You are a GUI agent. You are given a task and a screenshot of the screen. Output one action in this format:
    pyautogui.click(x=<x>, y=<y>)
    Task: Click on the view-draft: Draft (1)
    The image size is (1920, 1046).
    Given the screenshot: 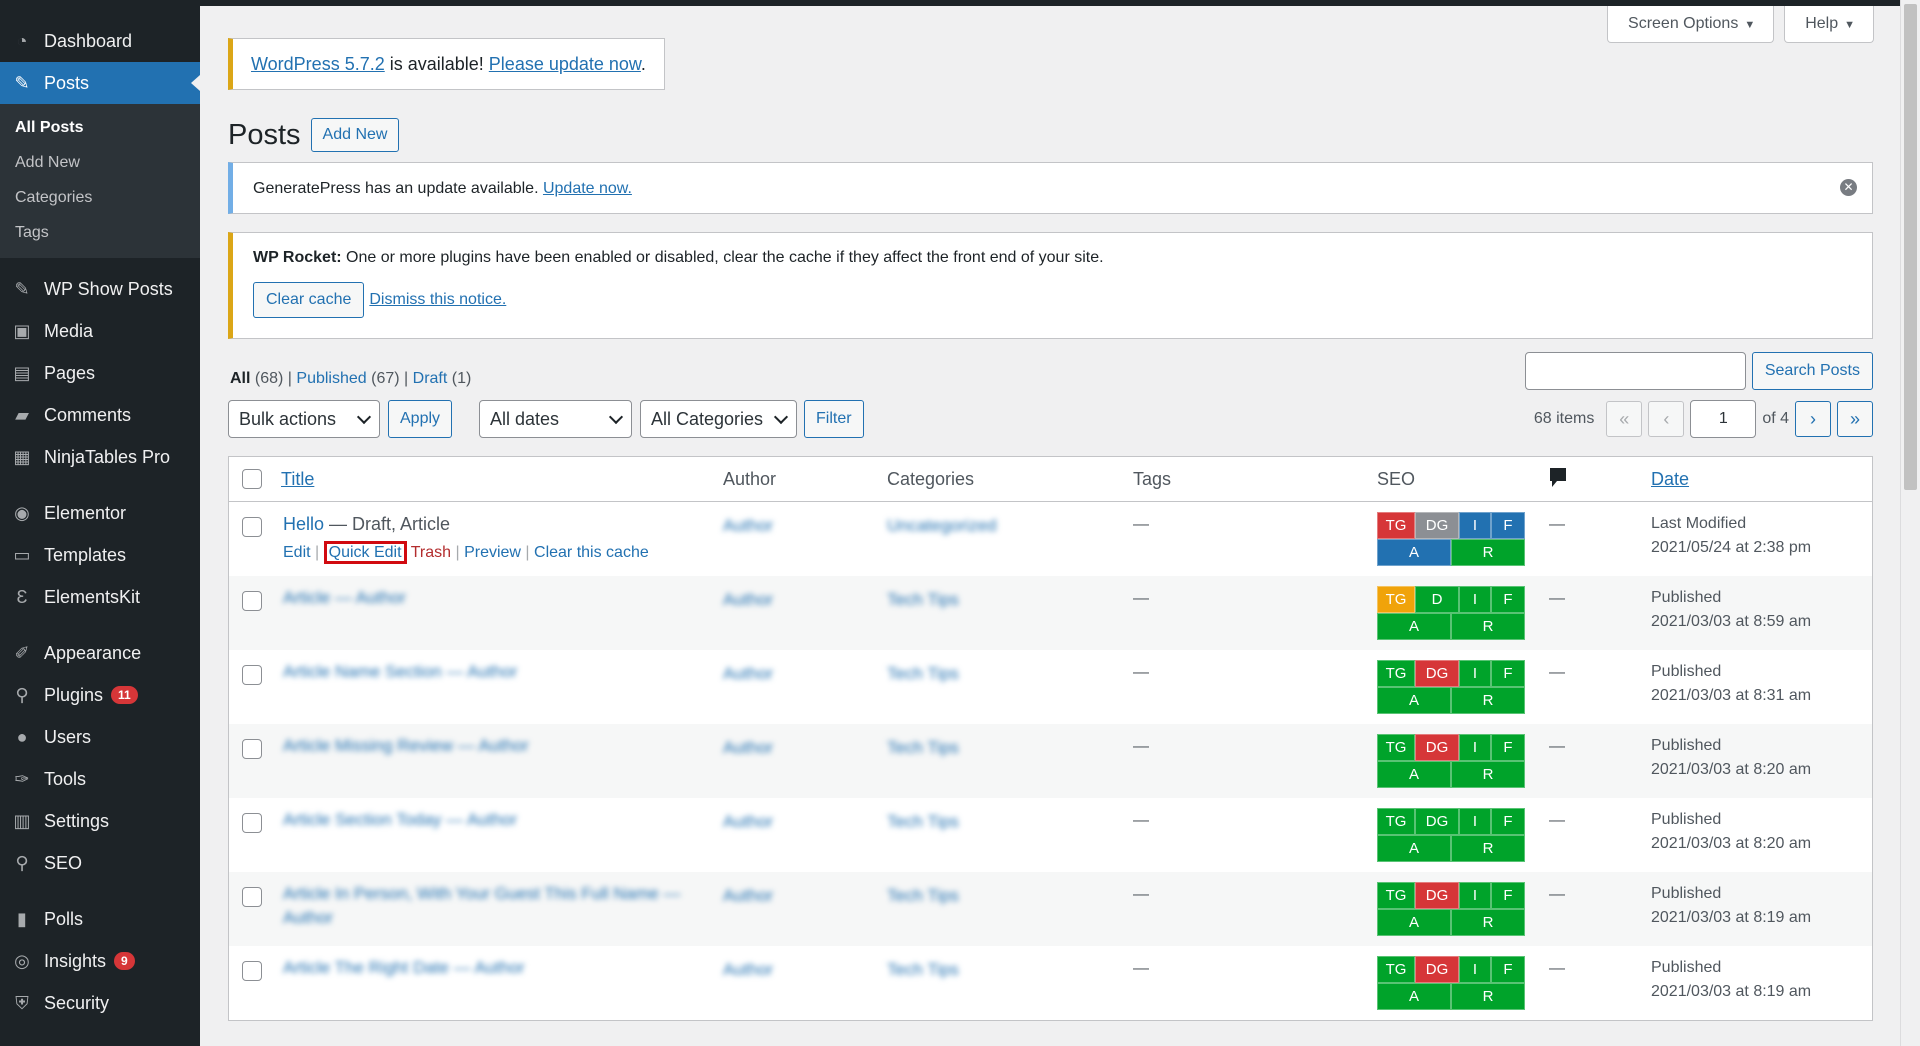 What is the action you would take?
    pyautogui.click(x=442, y=378)
    